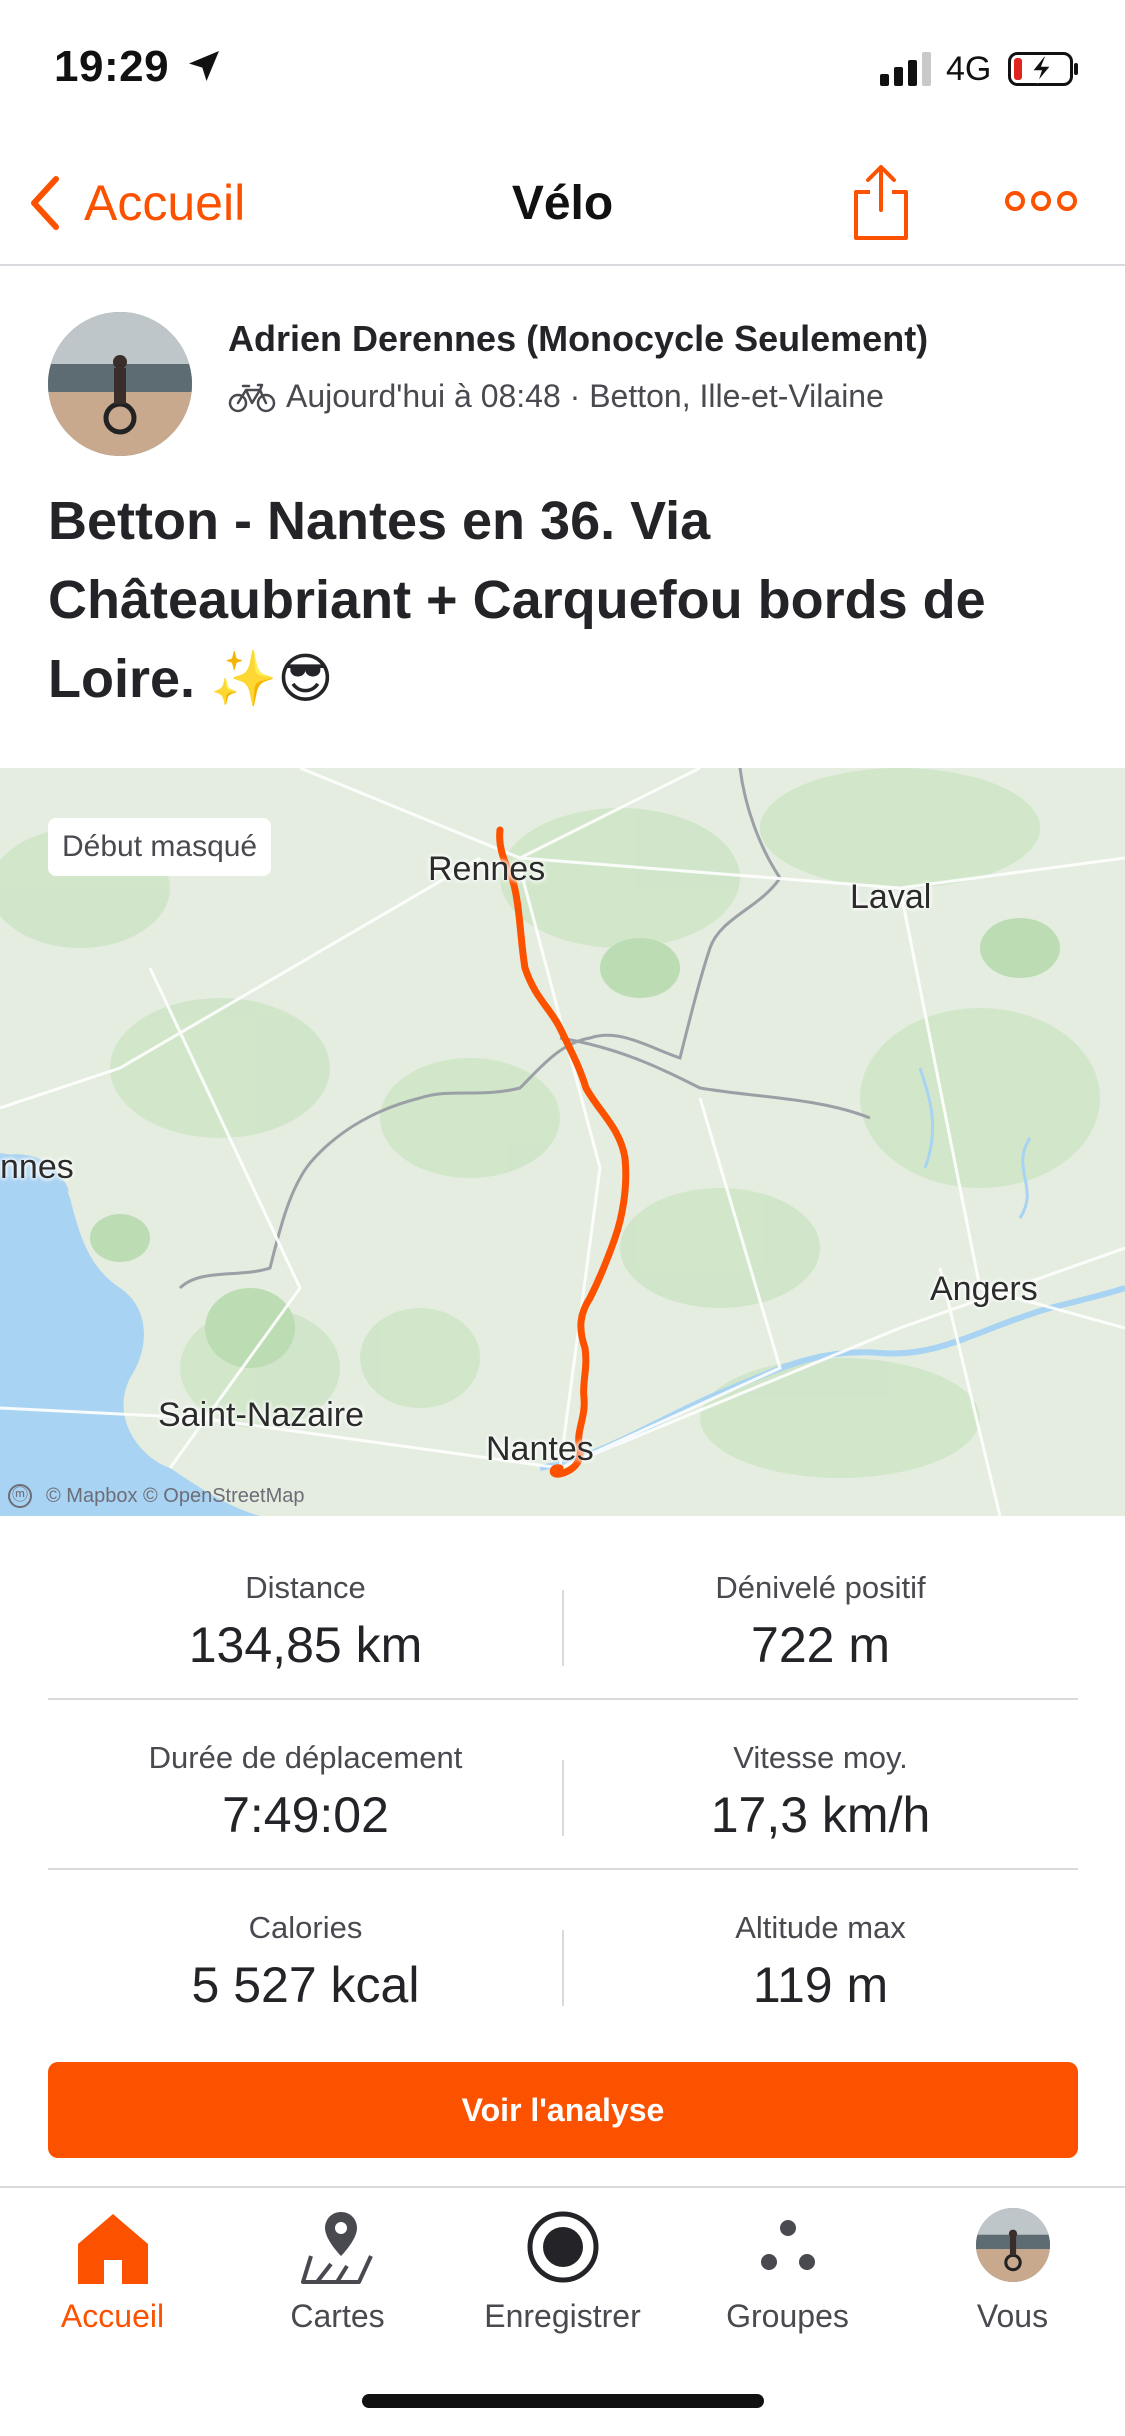 The image size is (1125, 2436). Describe the element at coordinates (820, 1815) in the screenshot. I see `stat-value: 17,3 km/h` at that location.